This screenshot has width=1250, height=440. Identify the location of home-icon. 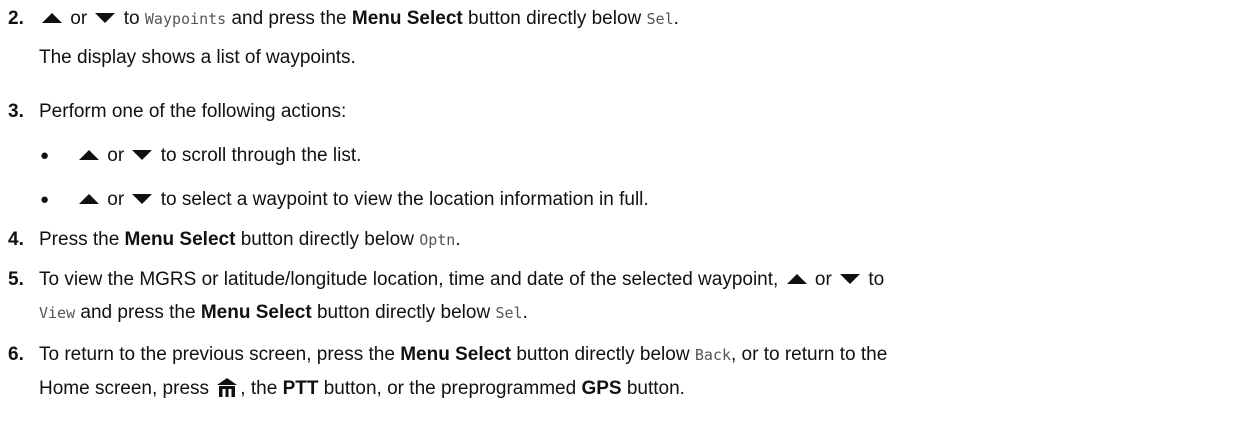
(227, 387).